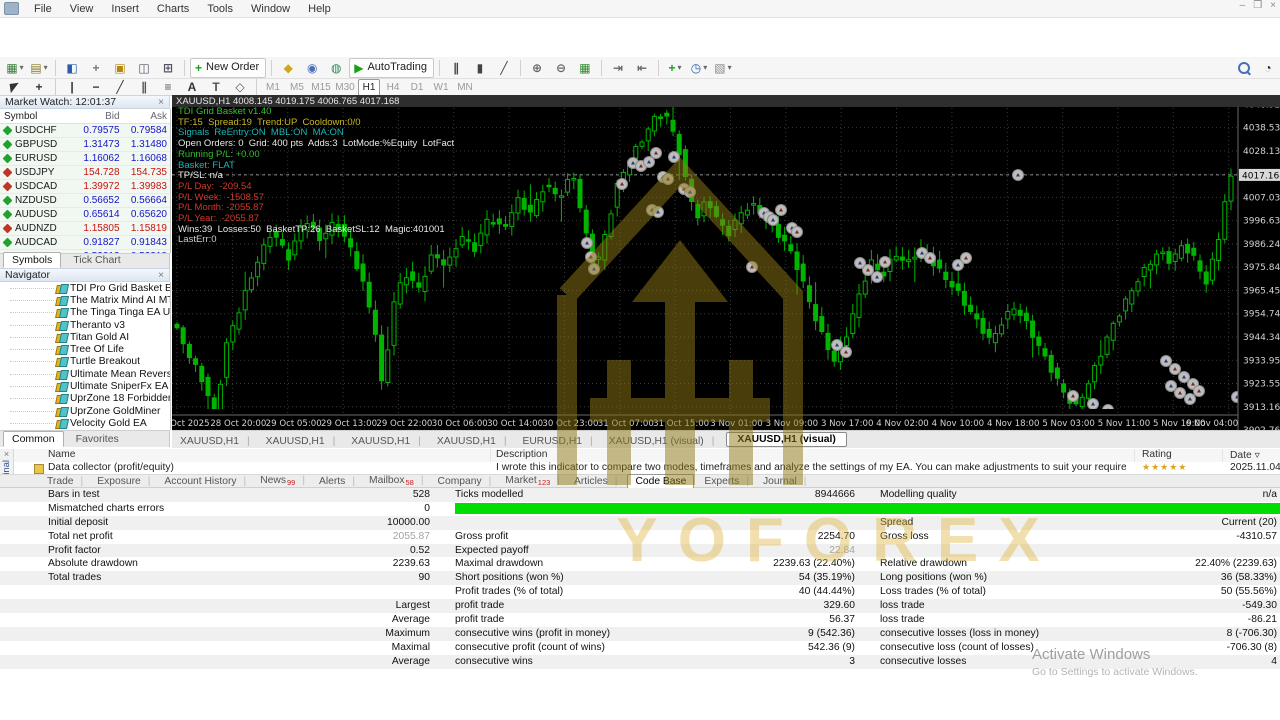 Image resolution: width=1280 pixels, height=720 pixels. What do you see at coordinates (85, 362) in the screenshot?
I see `navigator-item: Turtle Breakout` at bounding box center [85, 362].